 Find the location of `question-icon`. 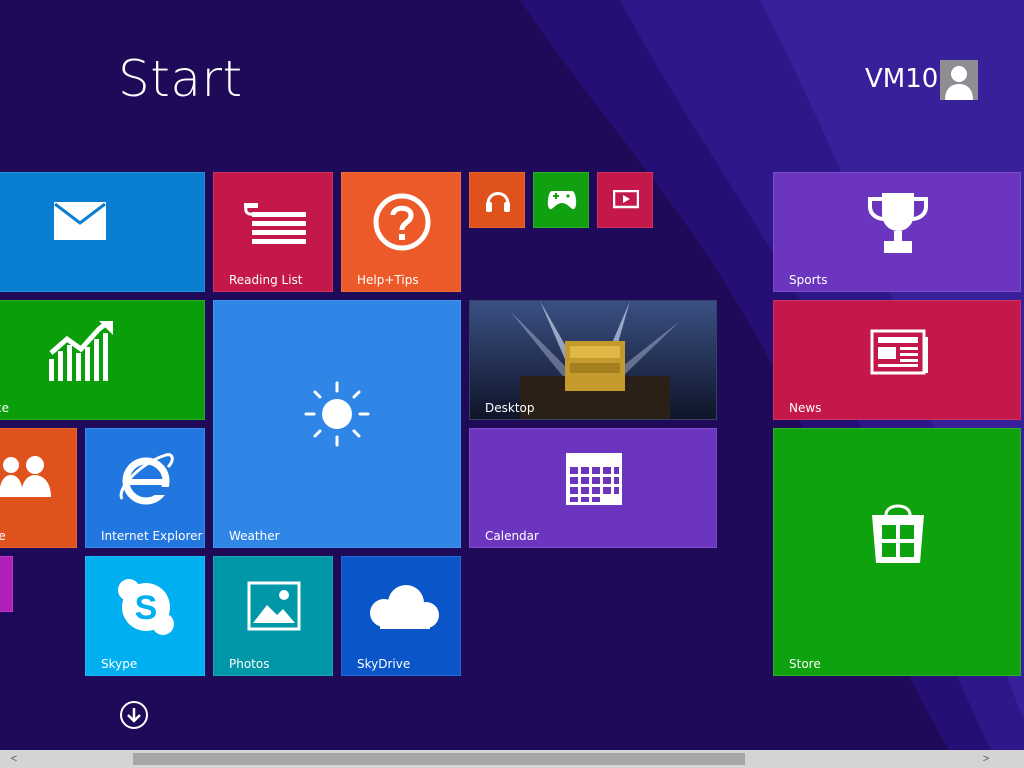

question-icon is located at coordinates (402, 222).